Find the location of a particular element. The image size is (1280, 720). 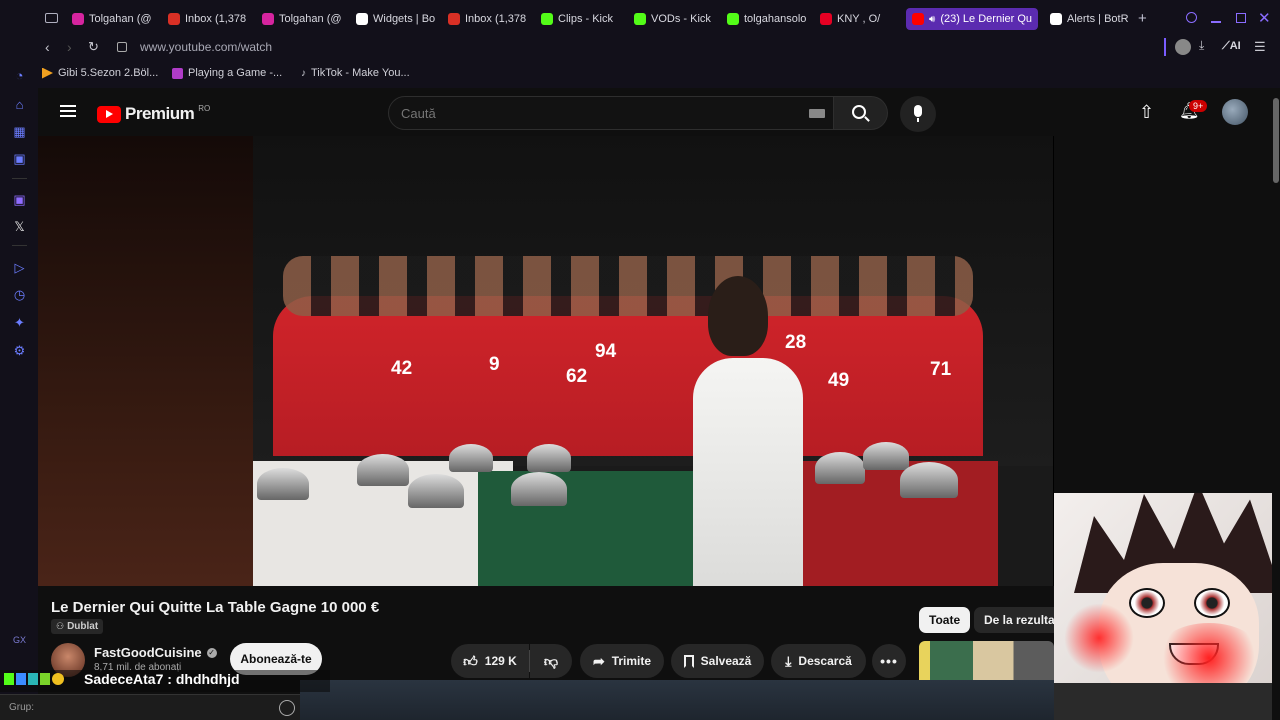

search-button is located at coordinates (861, 113).